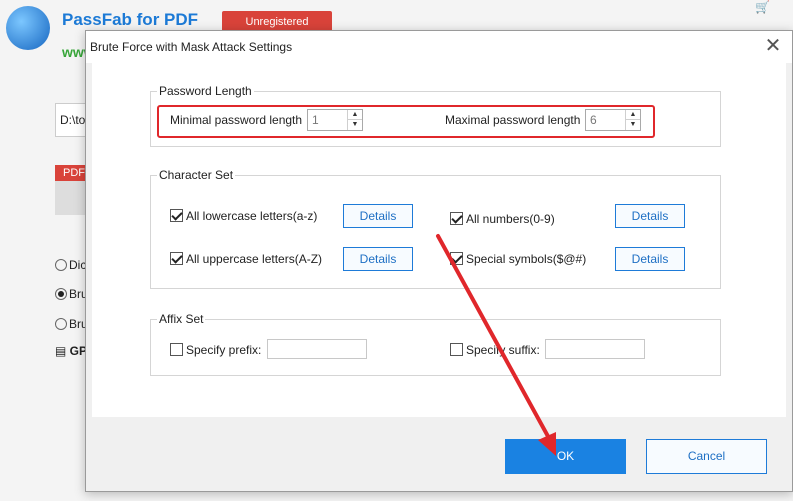 This screenshot has height=501, width=793. What do you see at coordinates (595, 349) in the screenshot?
I see `suffix-input` at bounding box center [595, 349].